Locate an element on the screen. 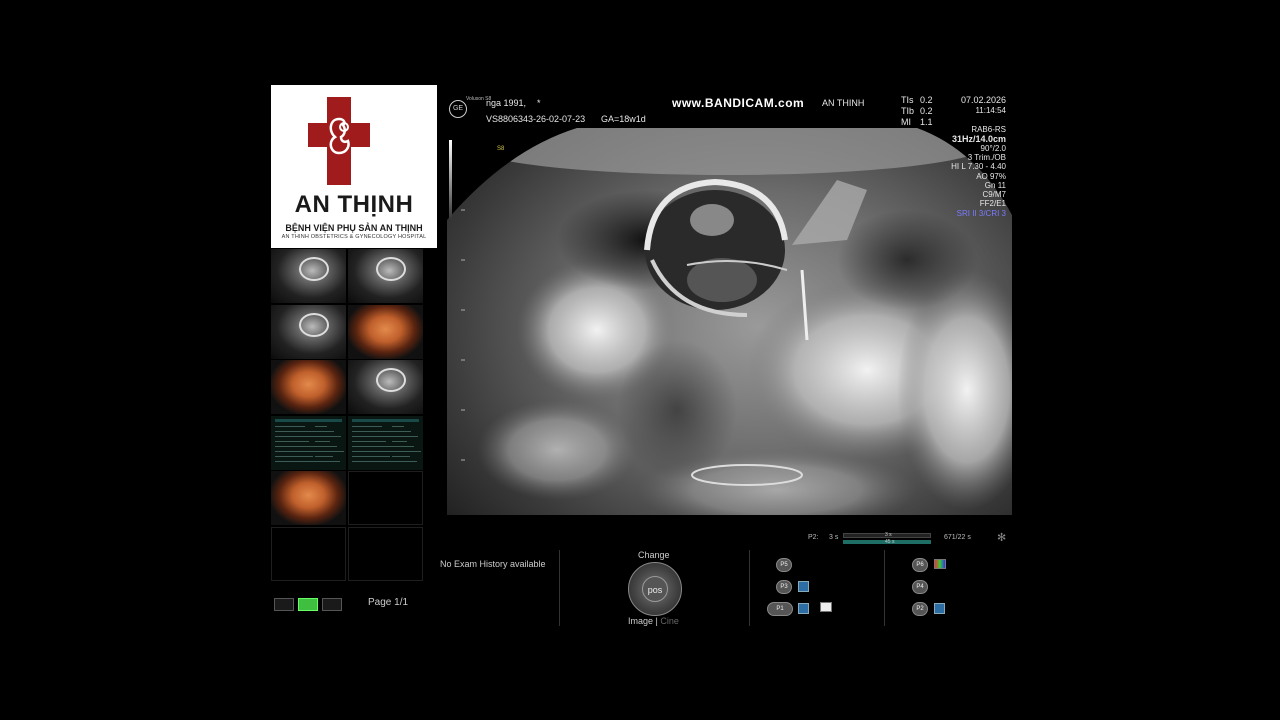  p2-button: P2 is located at coordinates (920, 609).